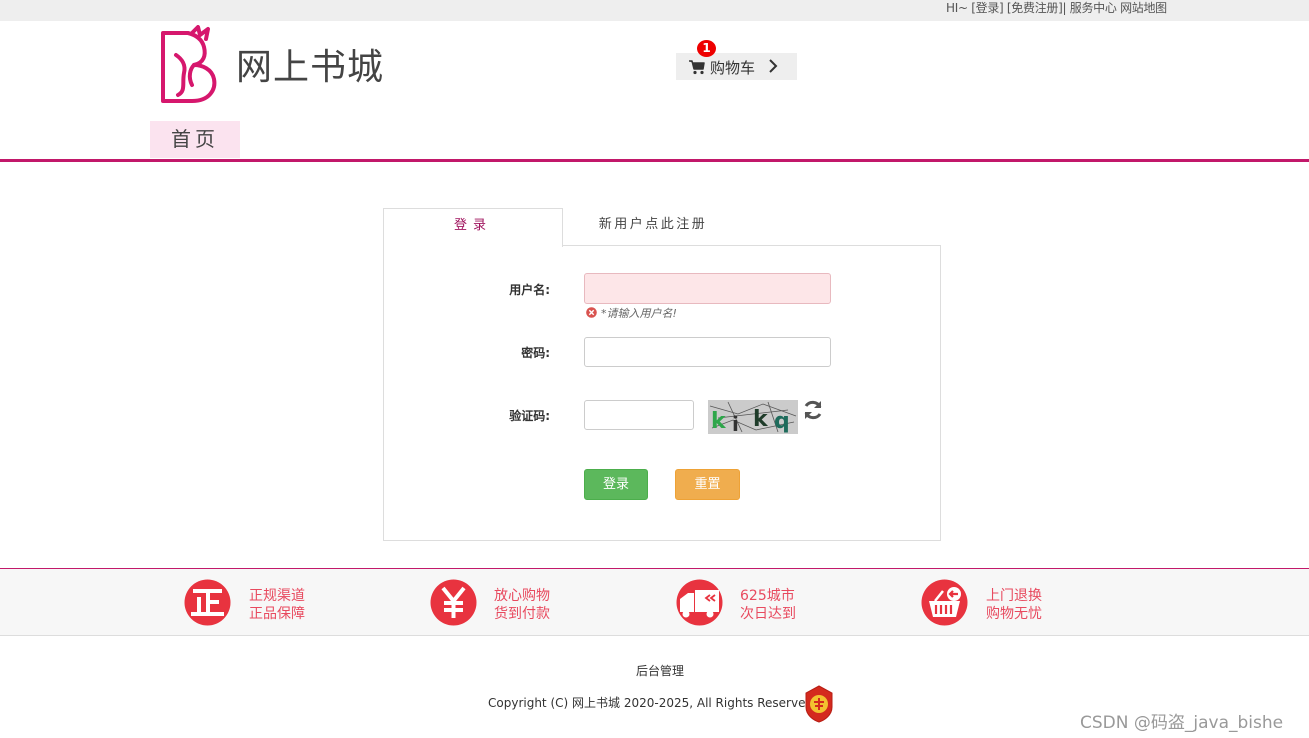  What do you see at coordinates (529, 290) in the screenshot?
I see `username-label: 用户名:` at bounding box center [529, 290].